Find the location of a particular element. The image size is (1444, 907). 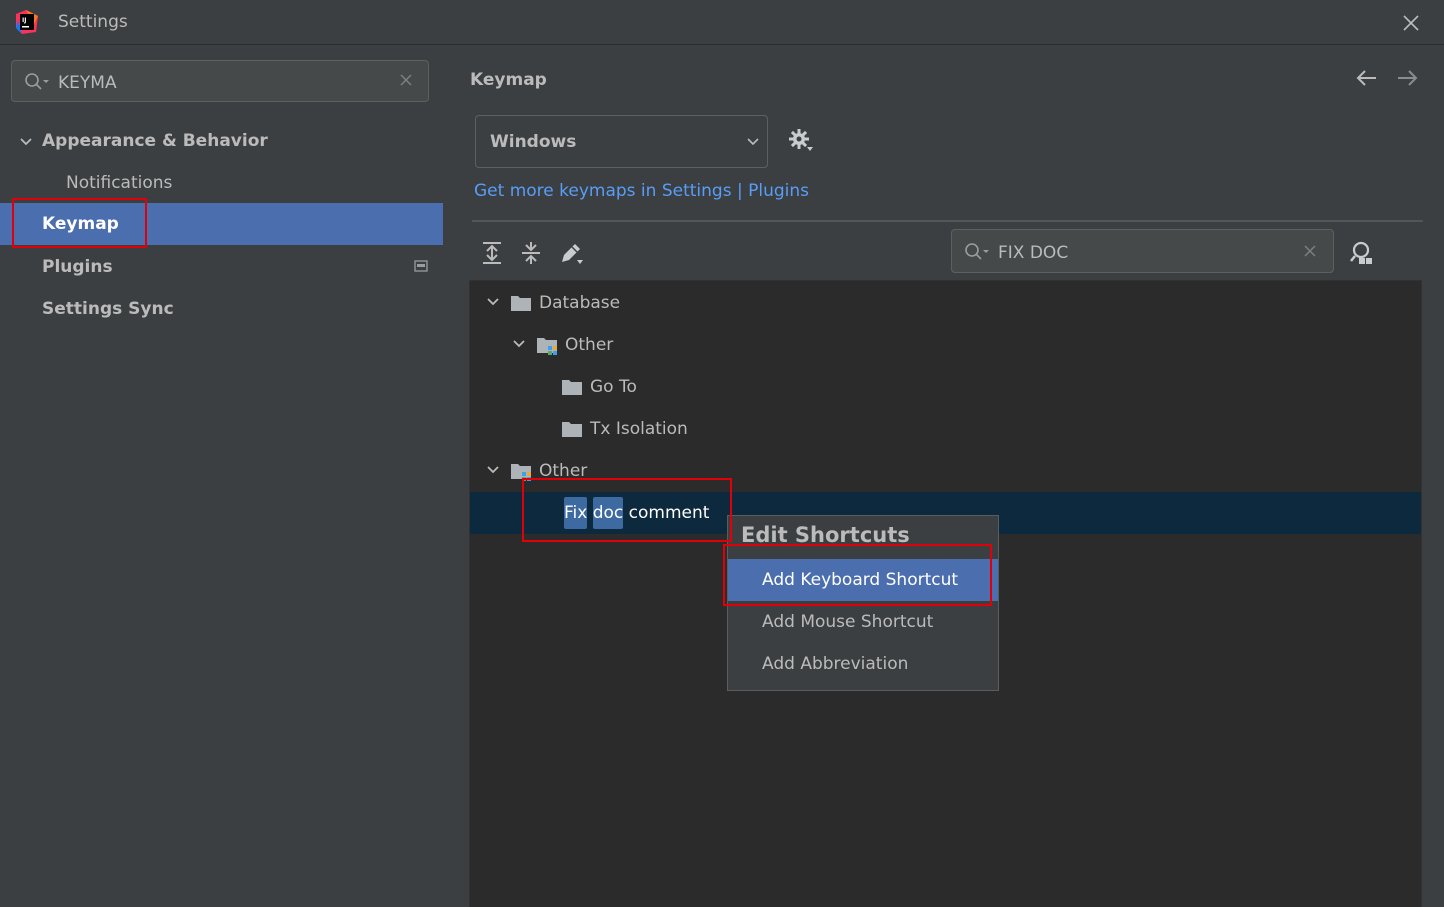

collapse-all-button is located at coordinates (531, 253).